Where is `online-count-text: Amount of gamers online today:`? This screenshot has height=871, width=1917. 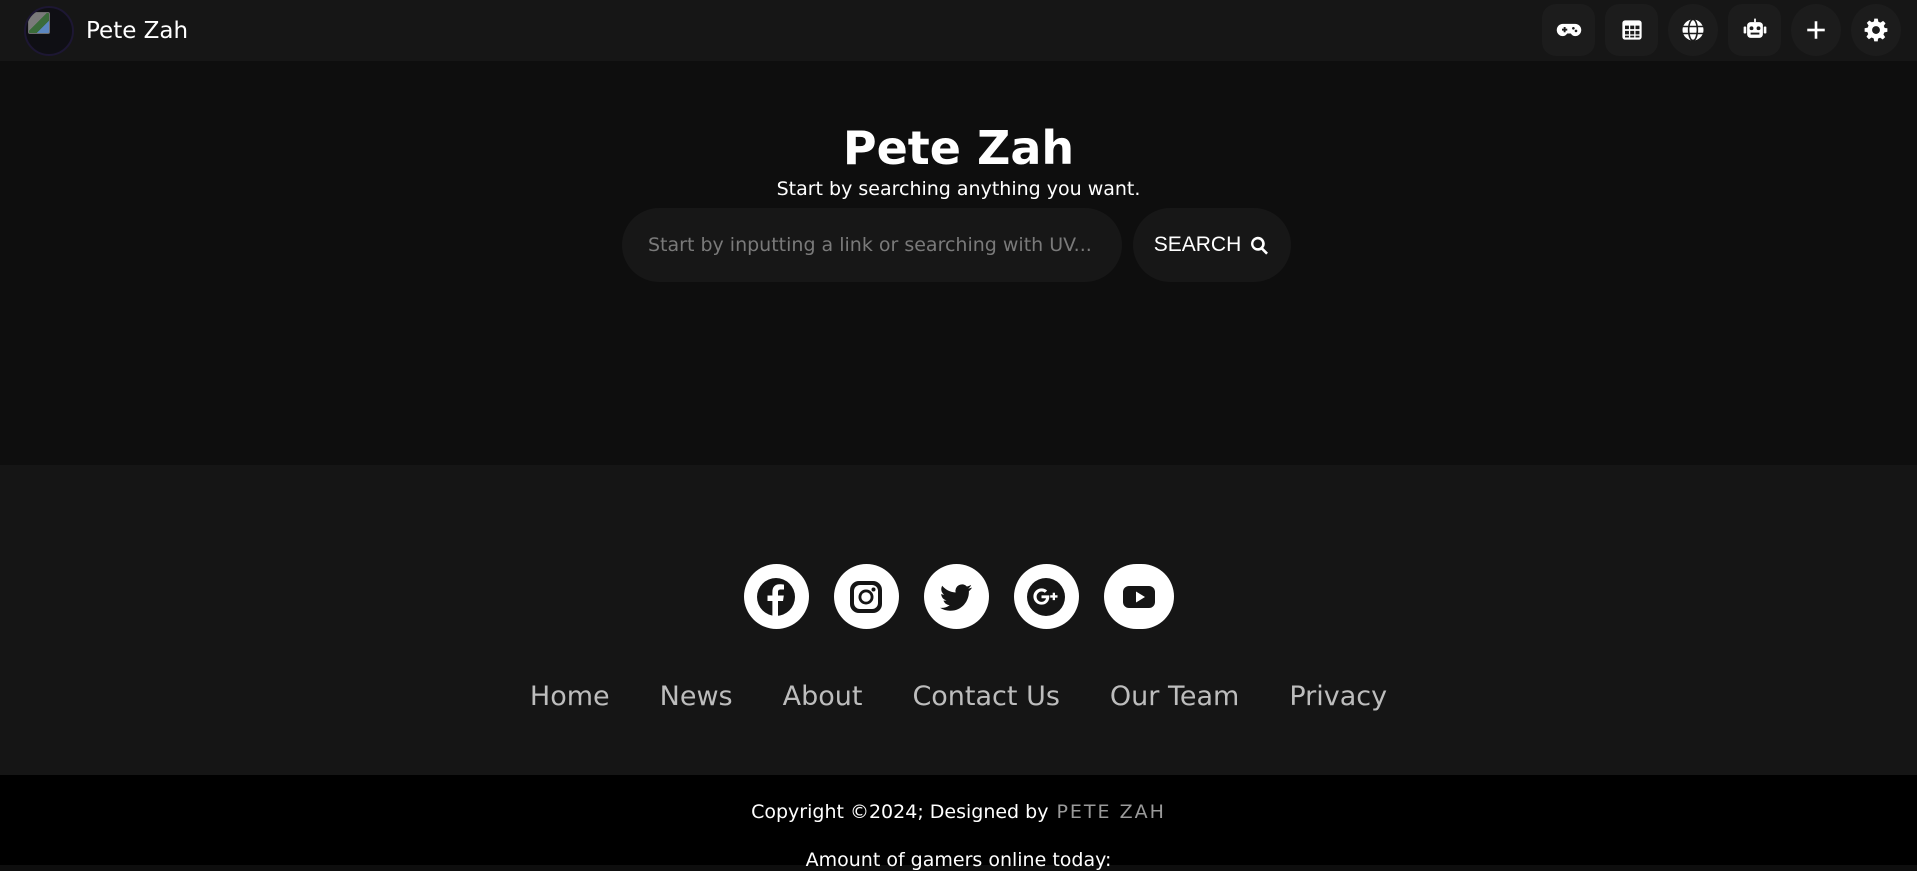 online-count-text: Amount of gamers online today: is located at coordinates (958, 860).